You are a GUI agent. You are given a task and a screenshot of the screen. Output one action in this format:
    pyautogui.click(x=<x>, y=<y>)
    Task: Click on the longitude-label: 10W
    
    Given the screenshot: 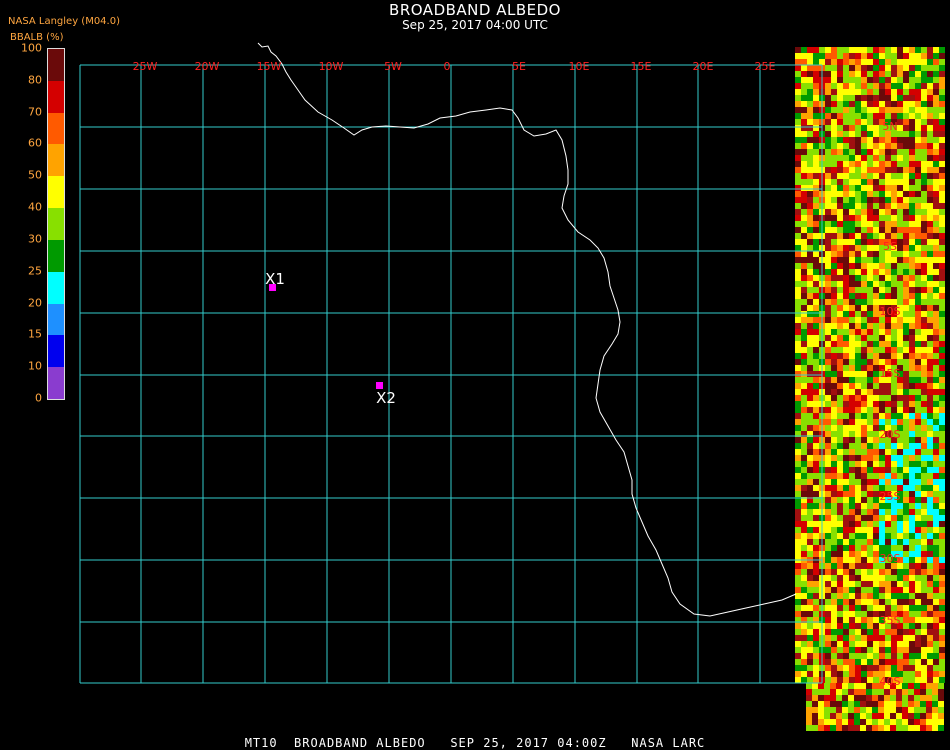 What is the action you would take?
    pyautogui.click(x=331, y=66)
    